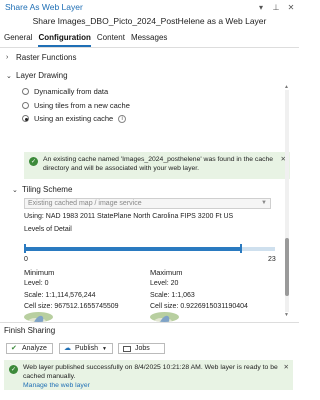  What do you see at coordinates (85, 203) in the screenshot?
I see `tiling-scheme-select-value: Existing cached map / image service` at bounding box center [85, 203].